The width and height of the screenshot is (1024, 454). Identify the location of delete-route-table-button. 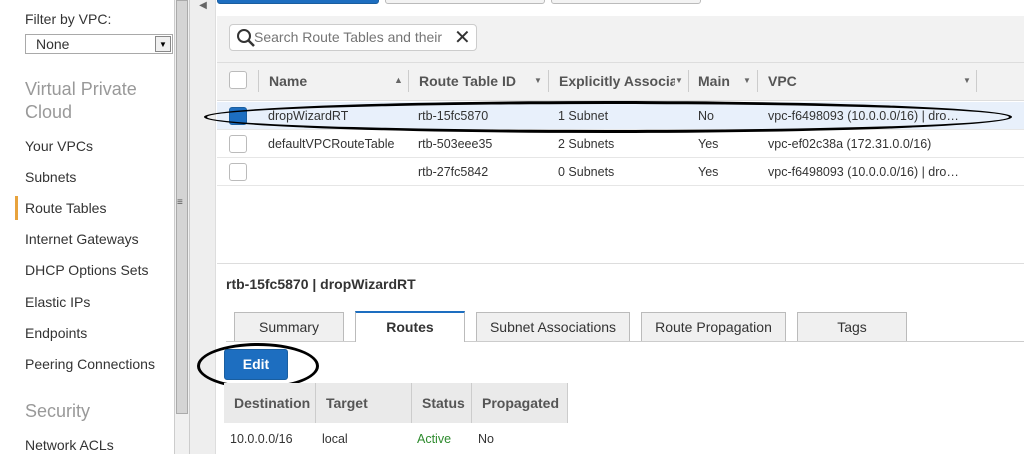
(465, 2).